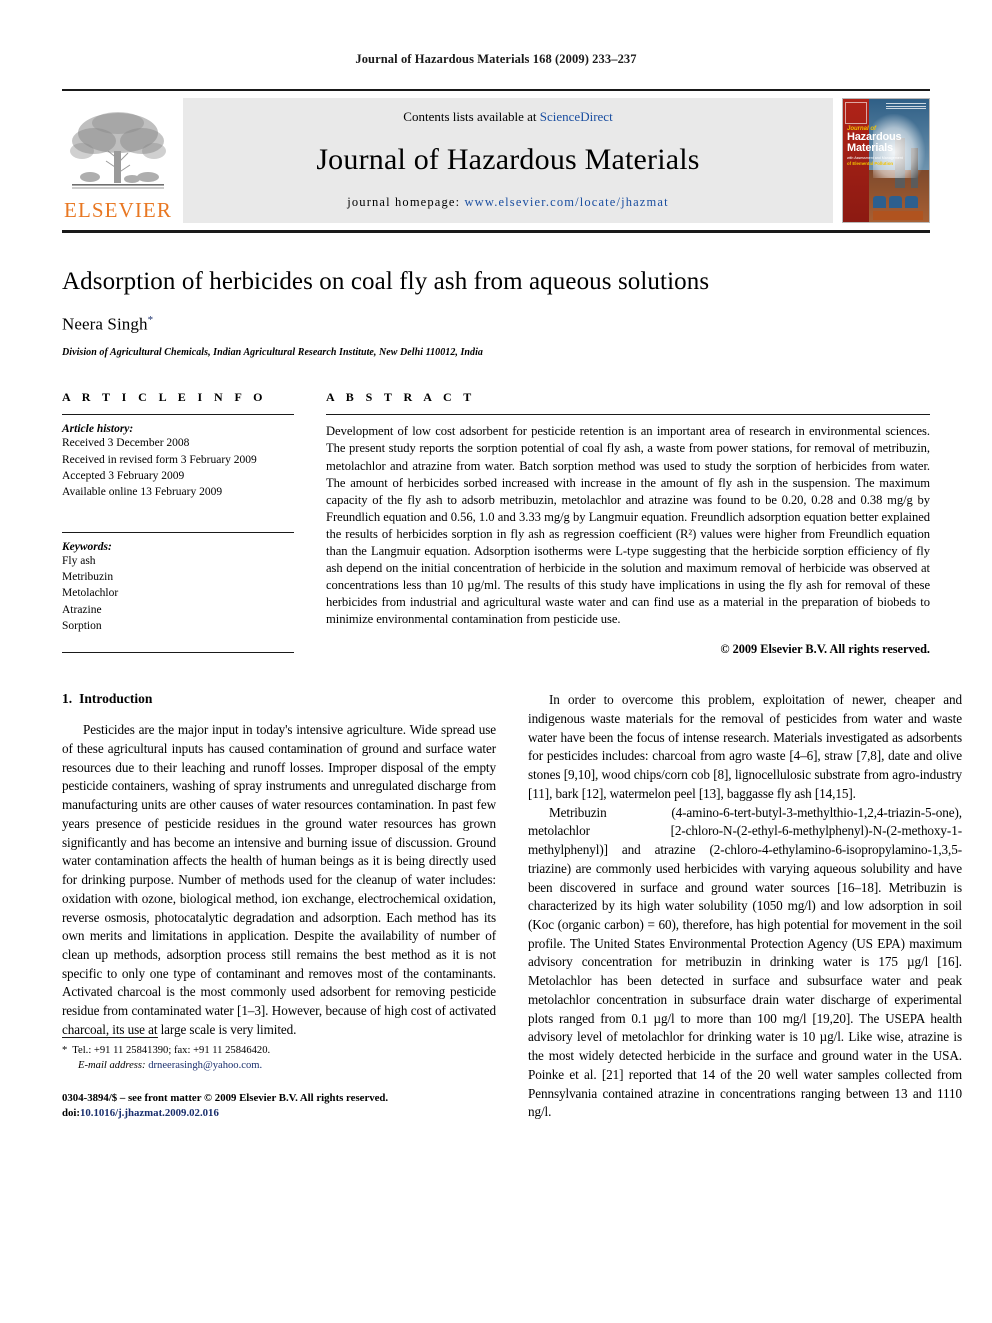  What do you see at coordinates (65, 1051) in the screenshot?
I see `footnote-marker: *` at bounding box center [65, 1051].